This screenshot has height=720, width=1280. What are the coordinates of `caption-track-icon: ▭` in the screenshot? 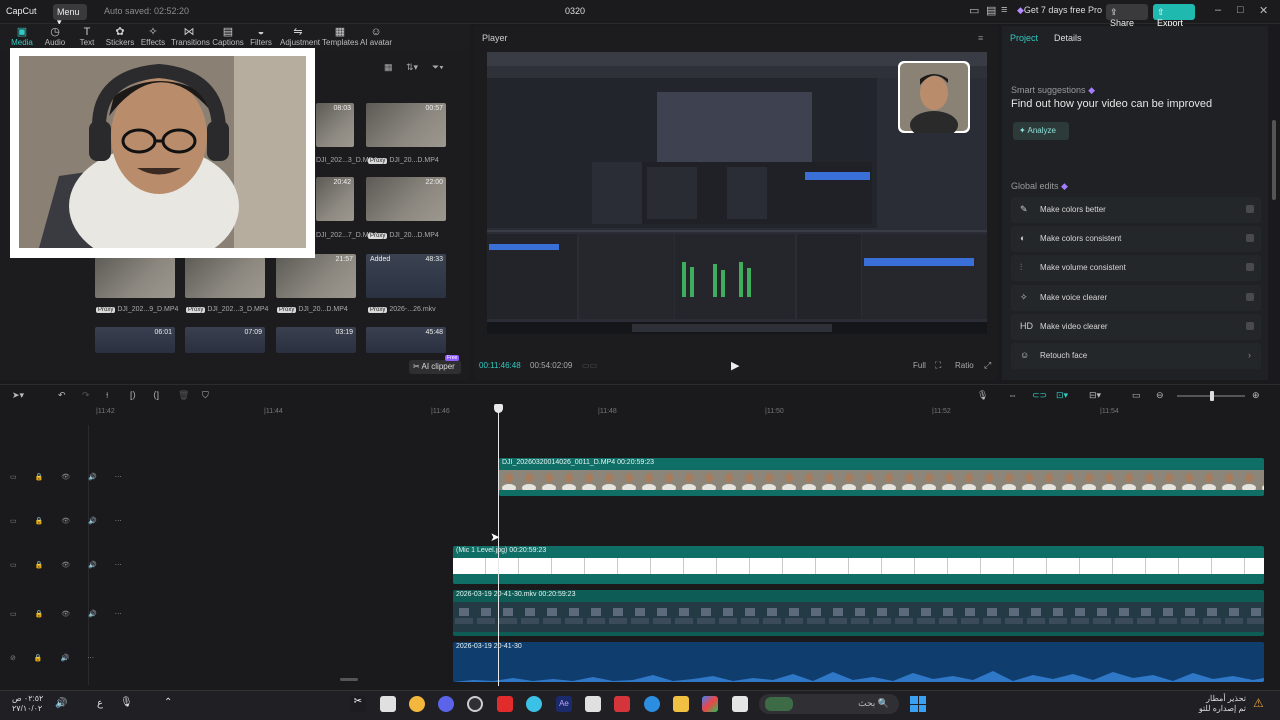 It's located at (1136, 395).